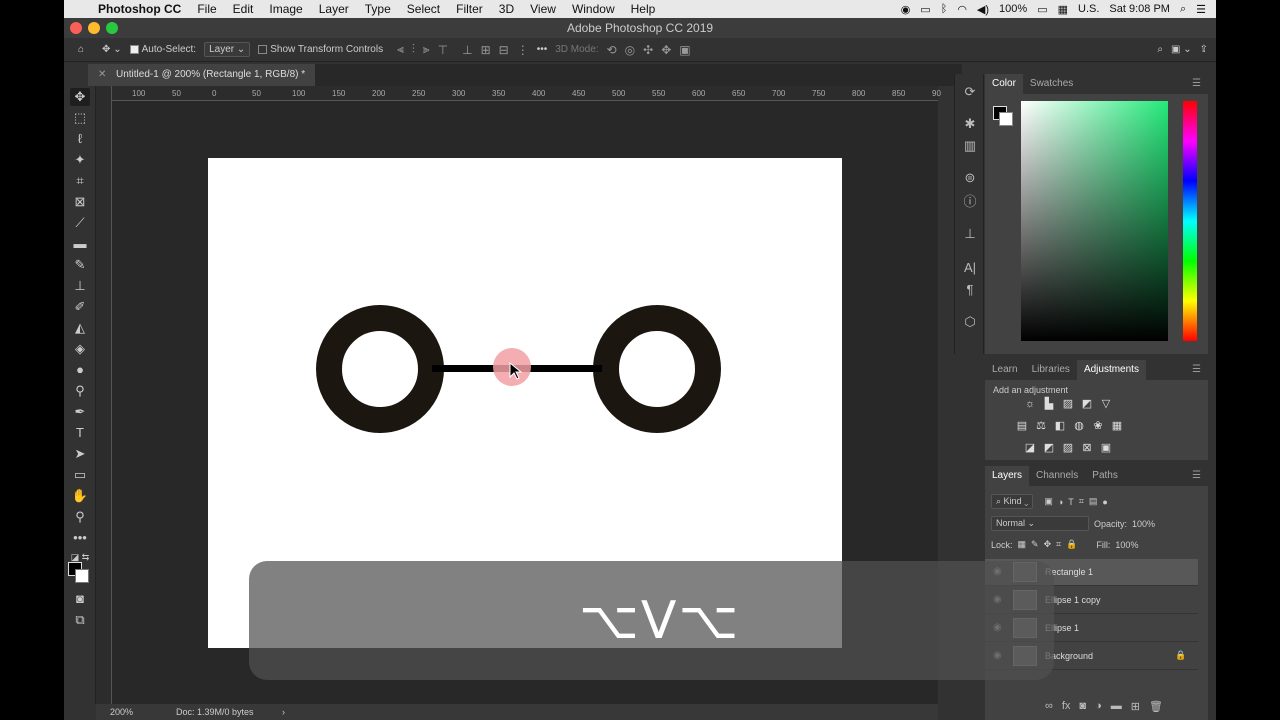 This screenshot has height=720, width=1280. I want to click on tab-channels: Channels, so click(1057, 476).